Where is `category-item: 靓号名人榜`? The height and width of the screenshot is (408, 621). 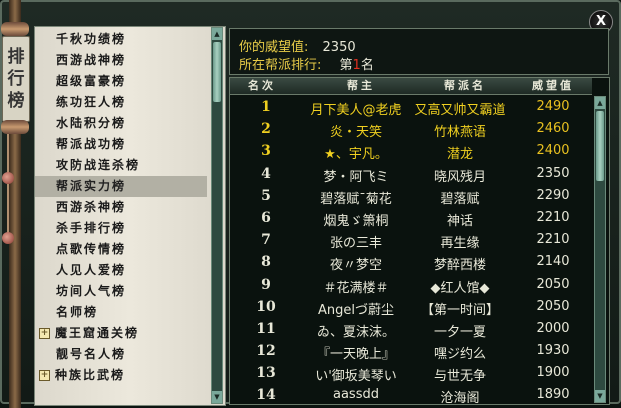
category-item: 靓号名人榜 is located at coordinates (121, 354).